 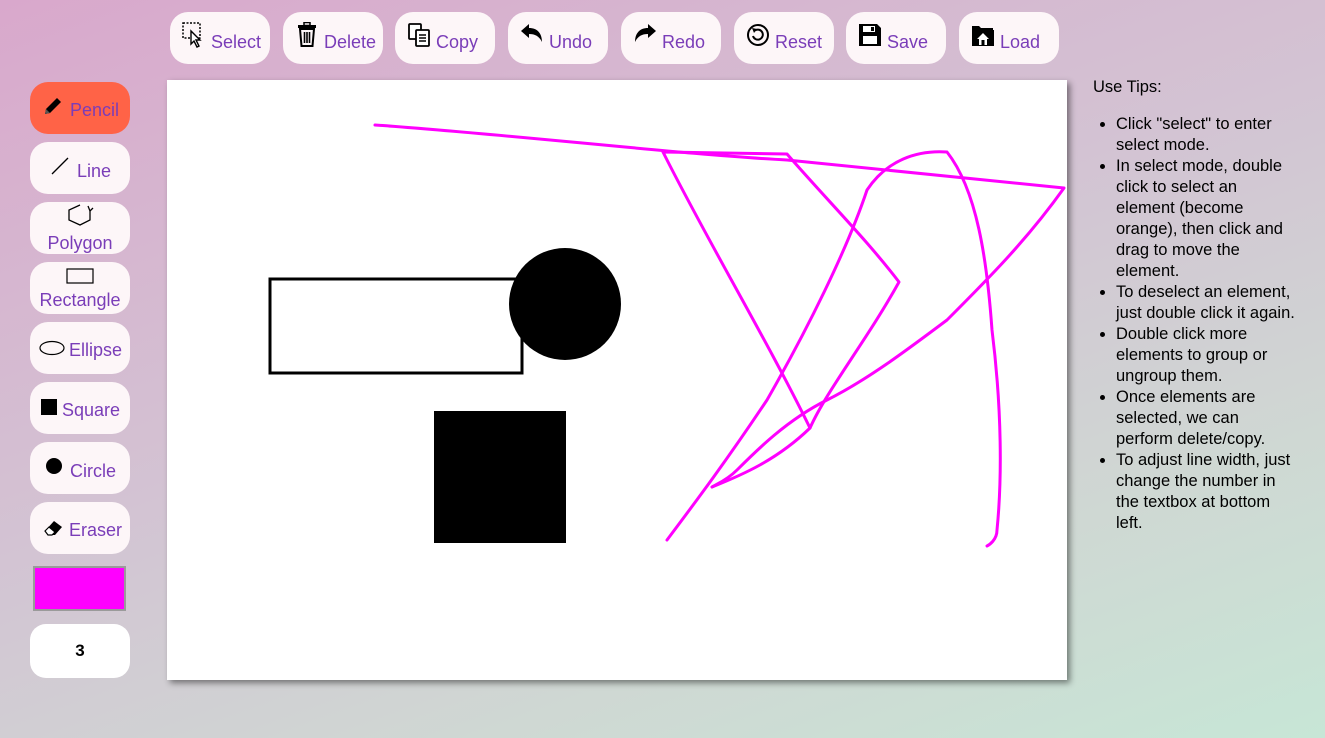 What do you see at coordinates (396, 326) in the screenshot?
I see `drawn-rectangle` at bounding box center [396, 326].